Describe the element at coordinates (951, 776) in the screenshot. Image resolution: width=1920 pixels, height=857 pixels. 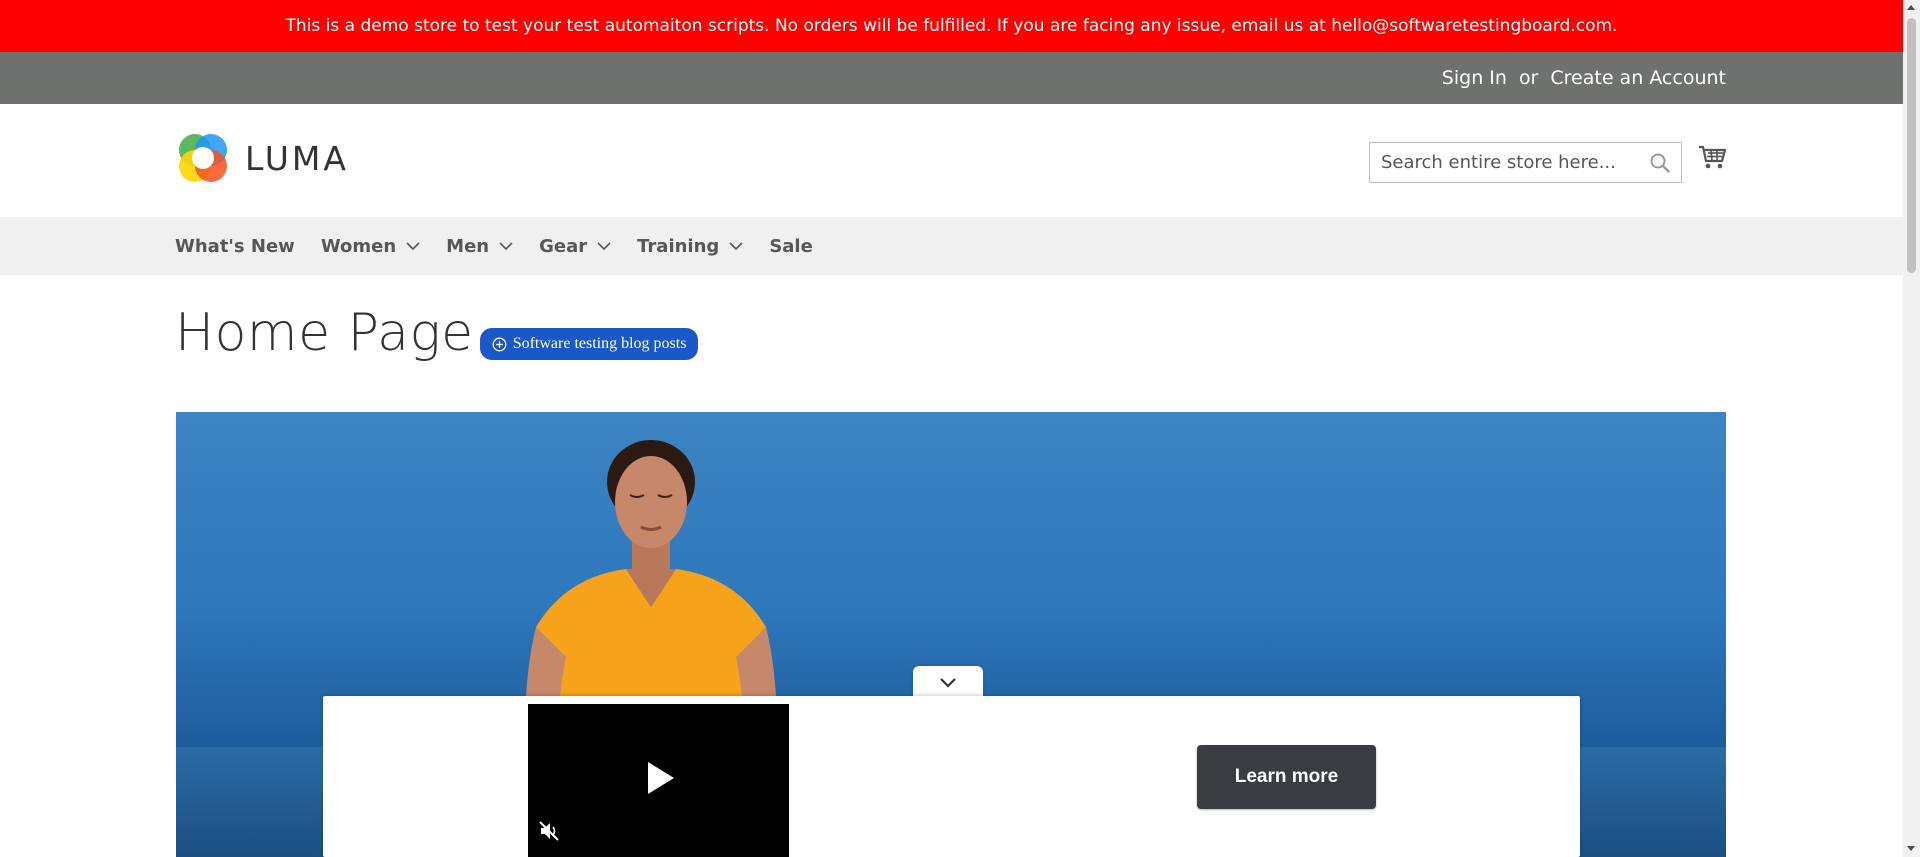
I see `ad-panel: Learn more` at that location.